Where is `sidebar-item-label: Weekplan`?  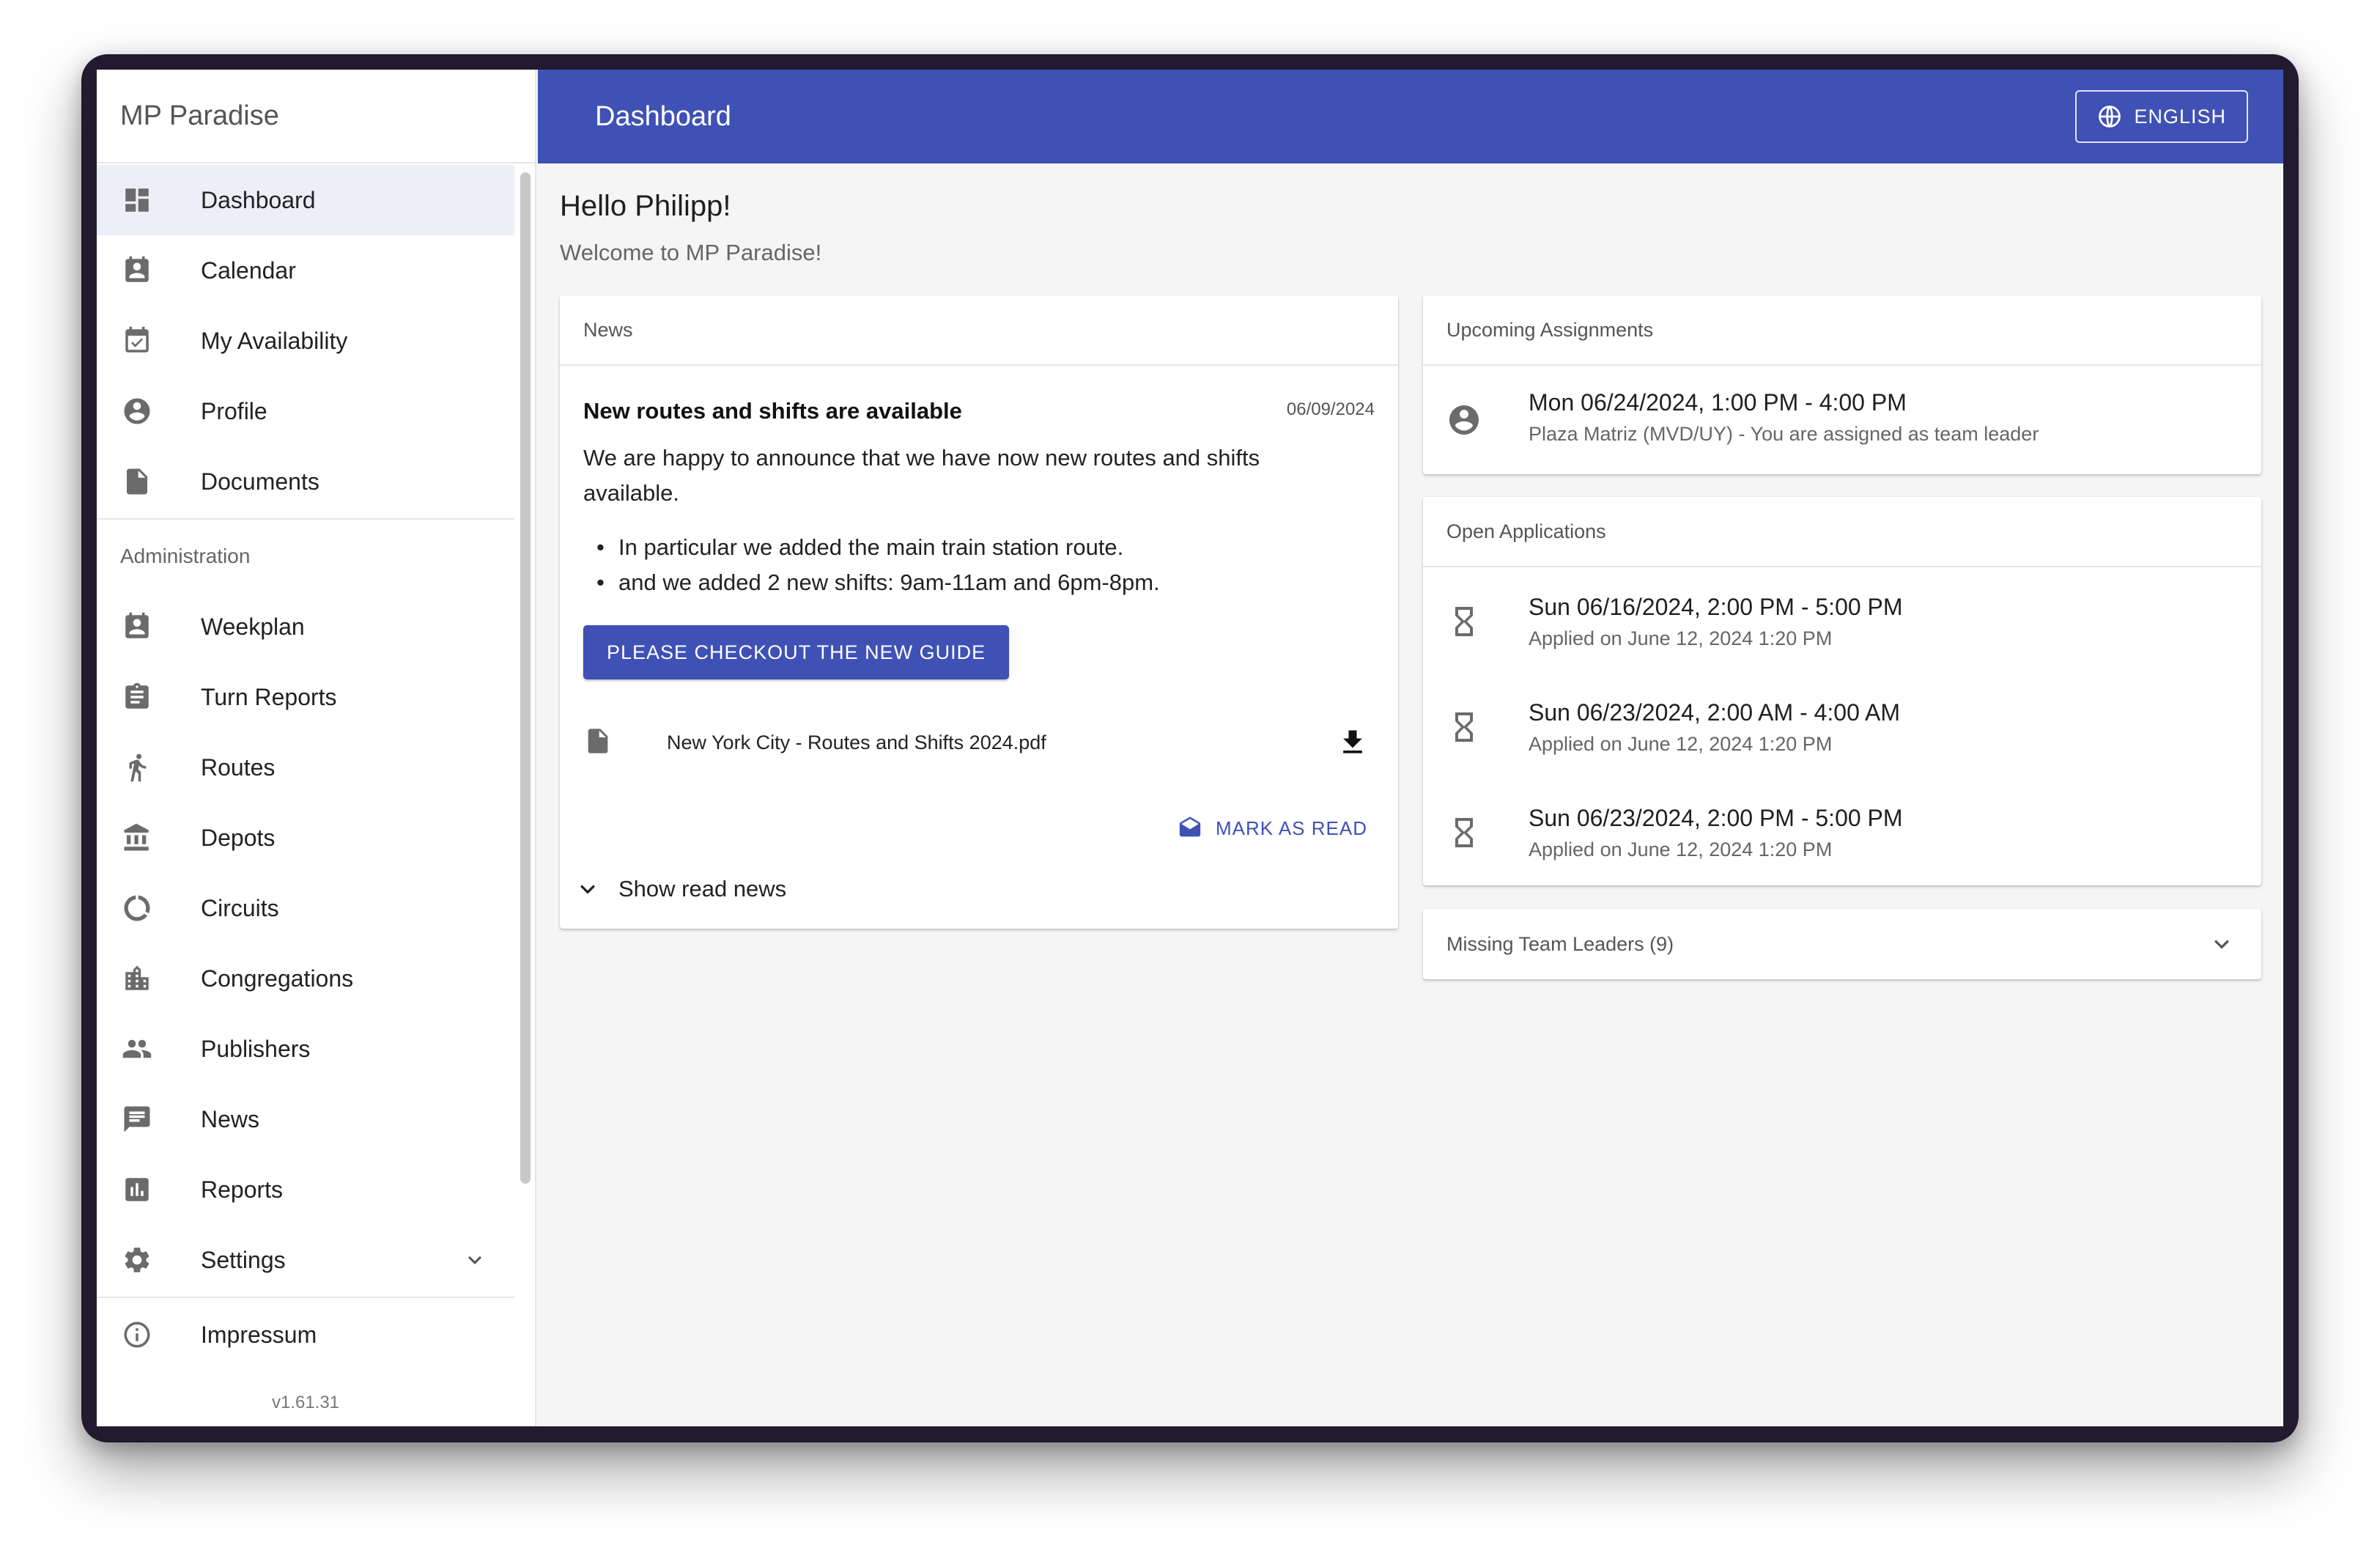
sidebar-item-label: Weekplan is located at coordinates (253, 626).